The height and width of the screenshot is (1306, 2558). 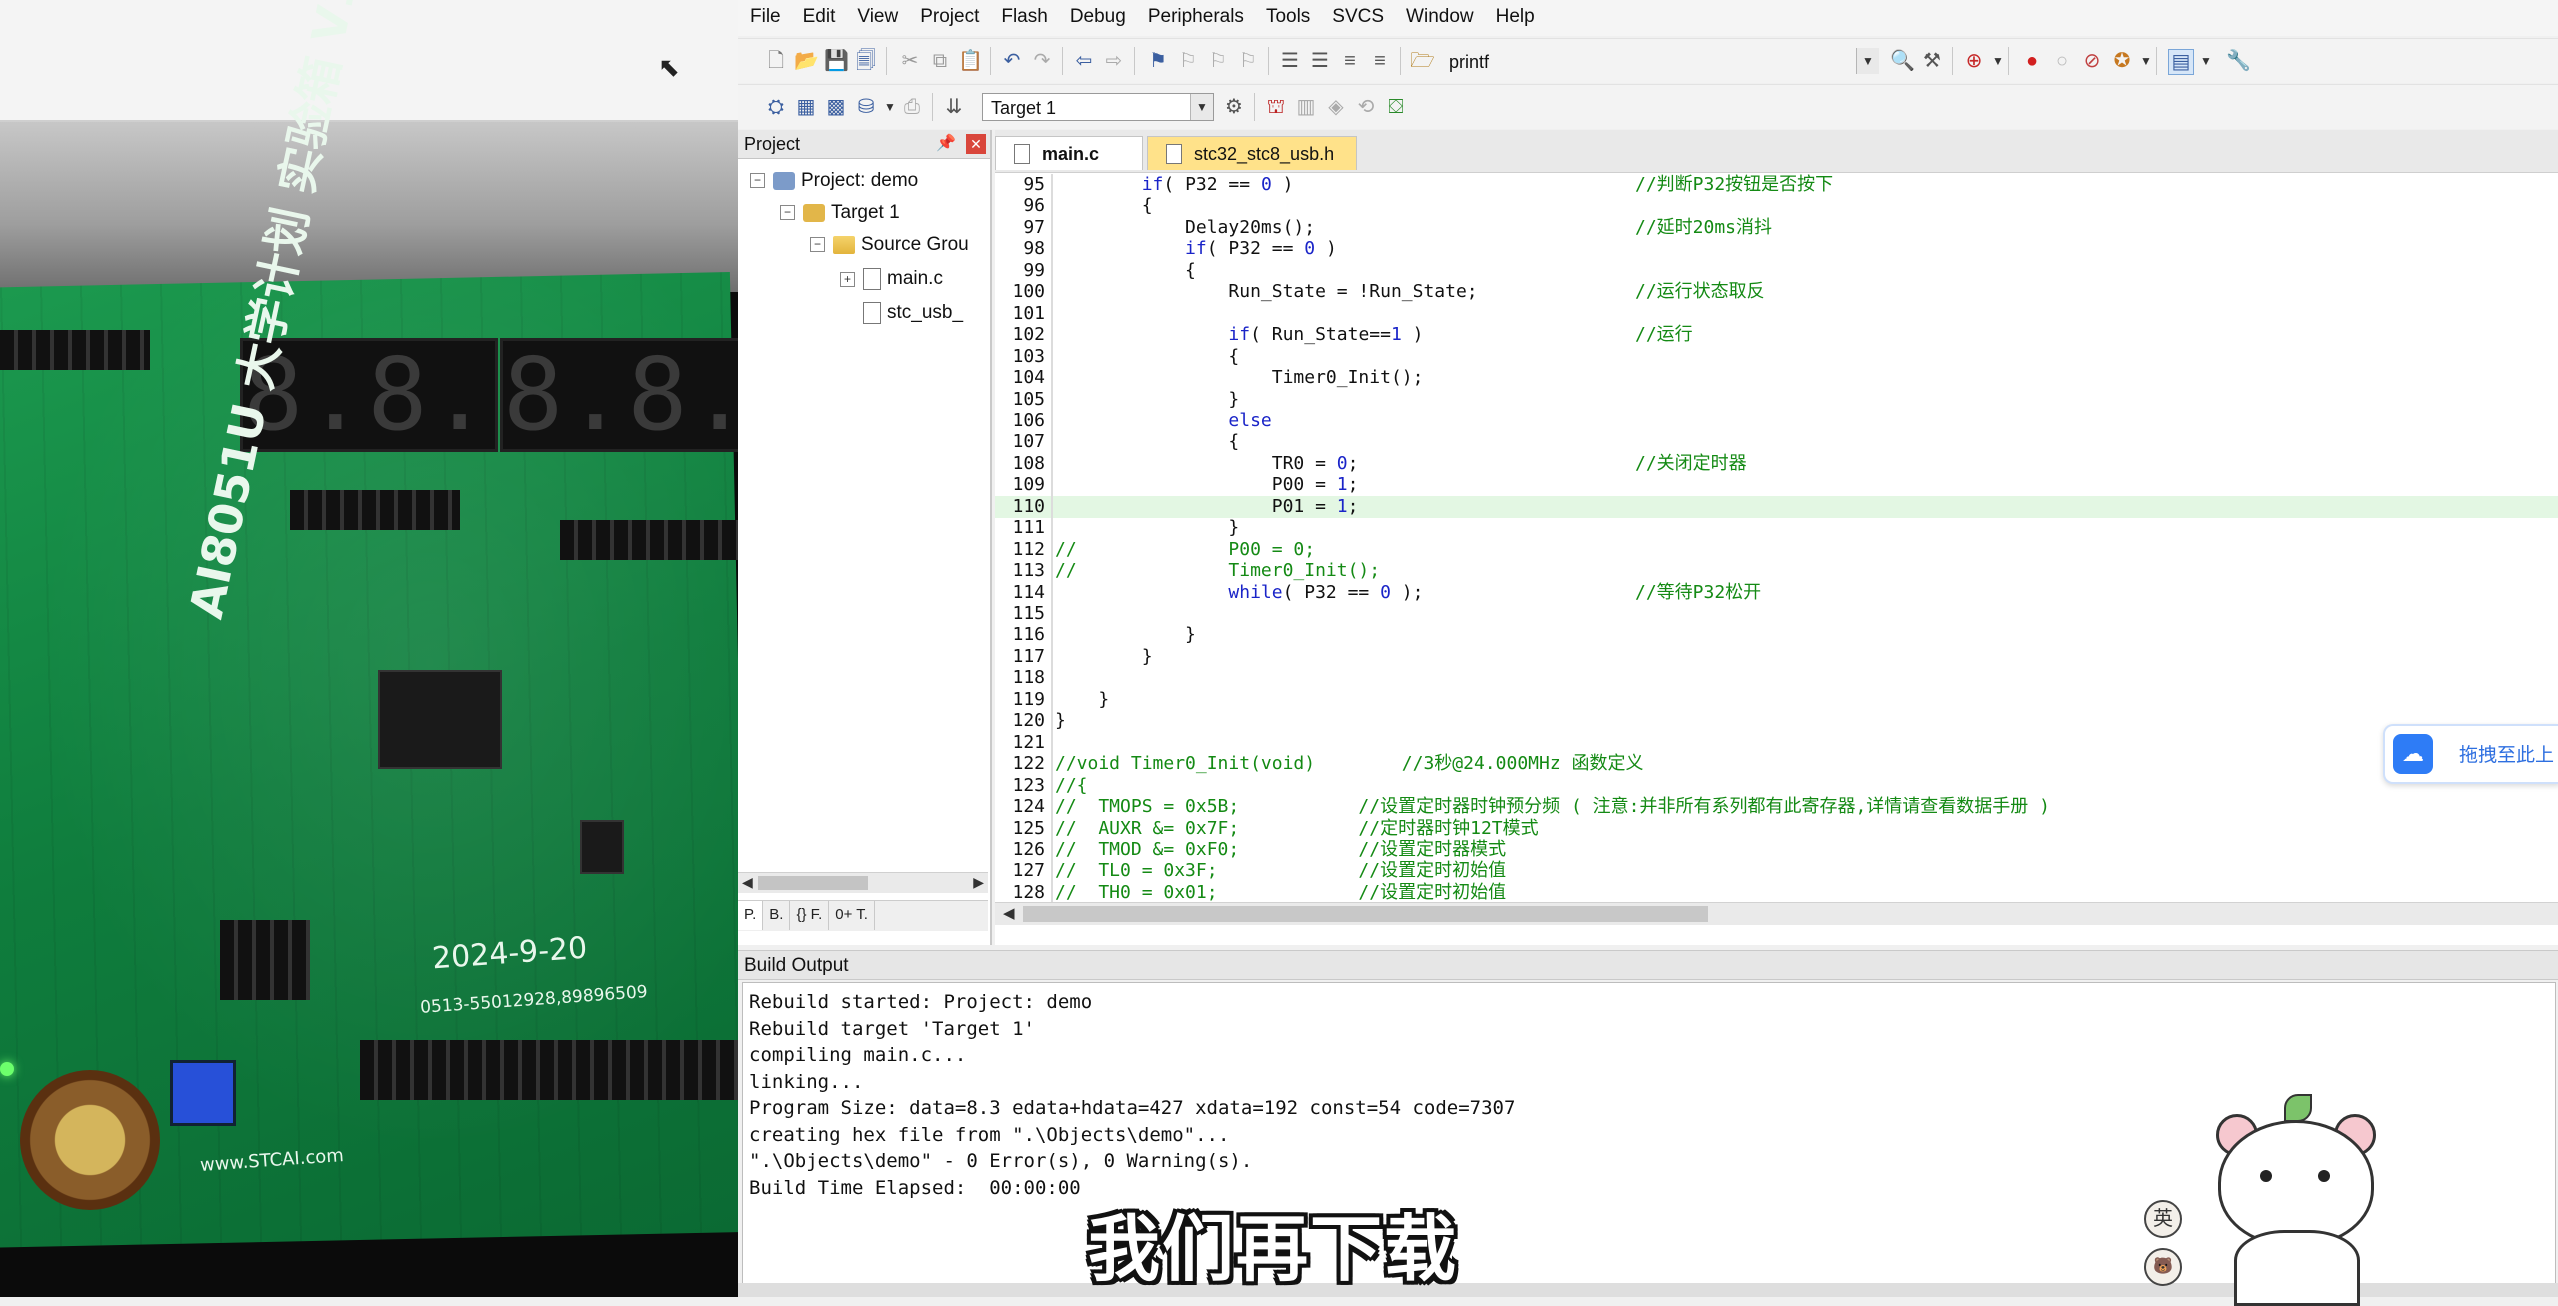 I want to click on drag-upload-widget: ☁ 拖拽至此上, so click(x=2470, y=754).